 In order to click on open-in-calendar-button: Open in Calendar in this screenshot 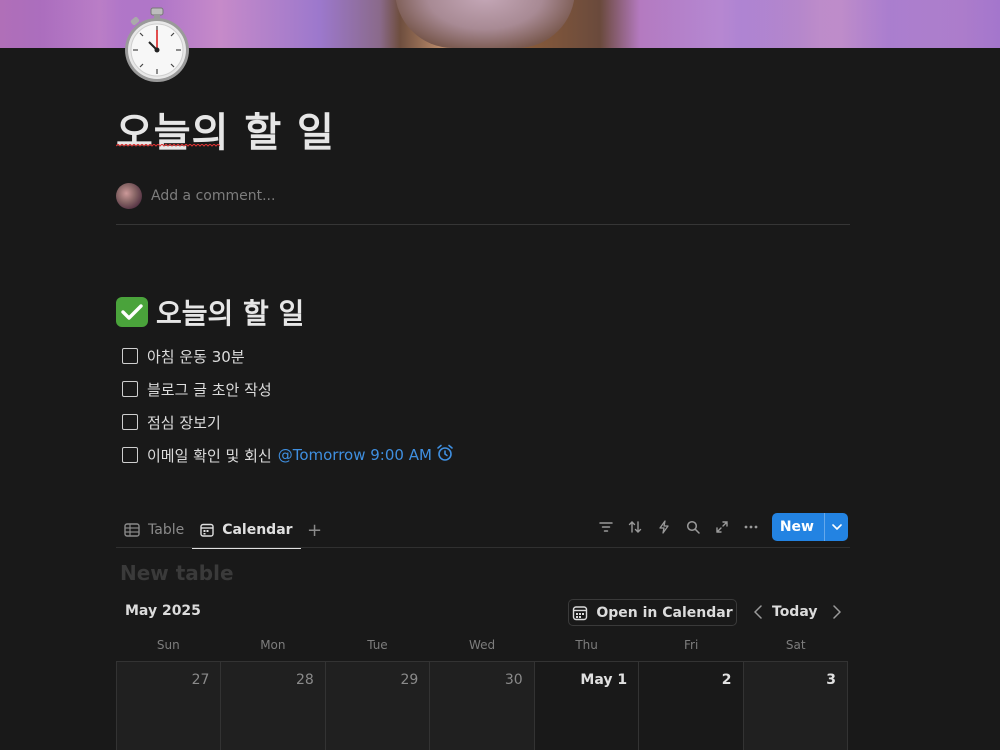, I will do `click(652, 612)`.